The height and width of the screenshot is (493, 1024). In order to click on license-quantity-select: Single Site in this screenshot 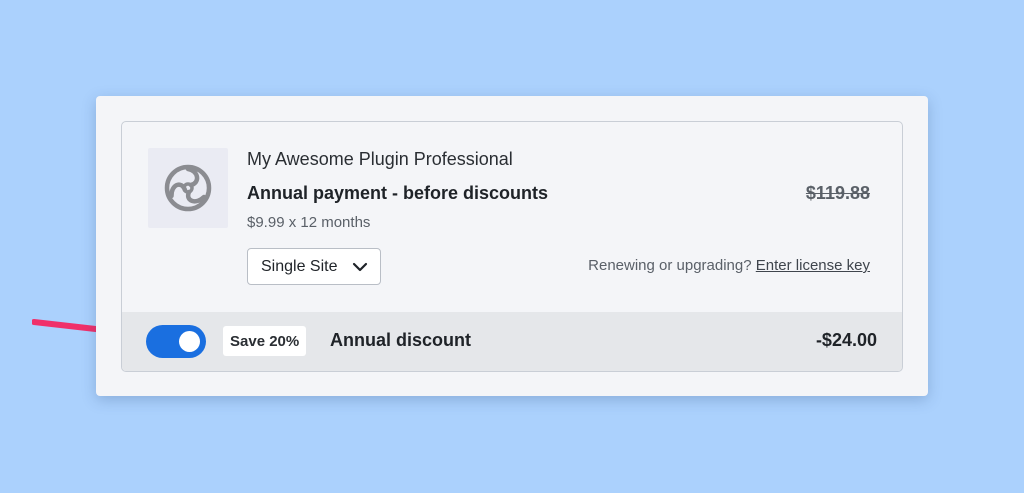, I will do `click(314, 266)`.